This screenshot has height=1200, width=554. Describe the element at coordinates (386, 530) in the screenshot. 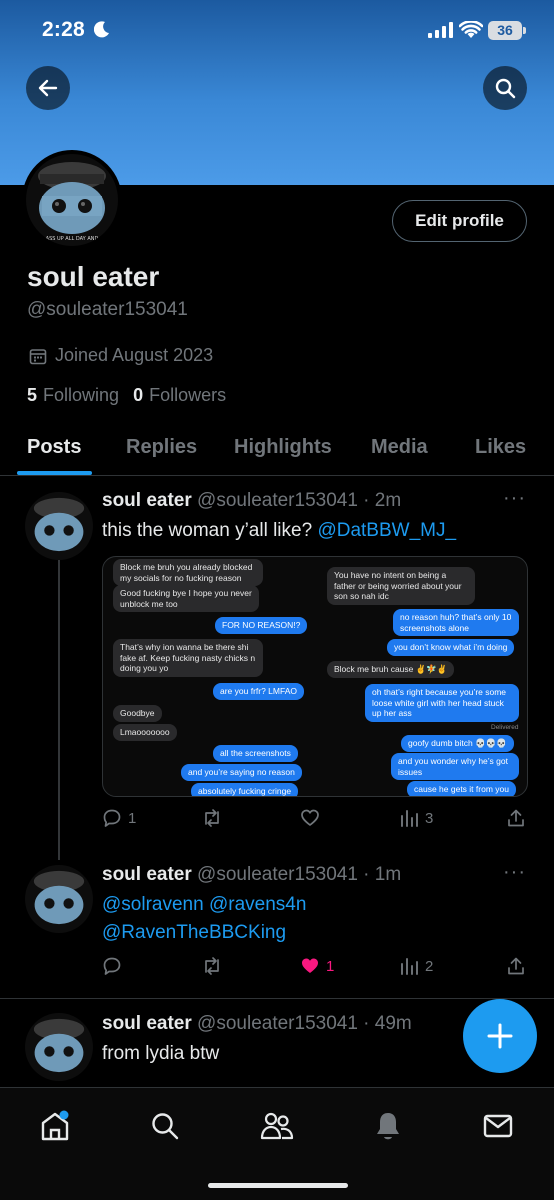

I see `mention-link: @DatBBW_MJ_` at that location.